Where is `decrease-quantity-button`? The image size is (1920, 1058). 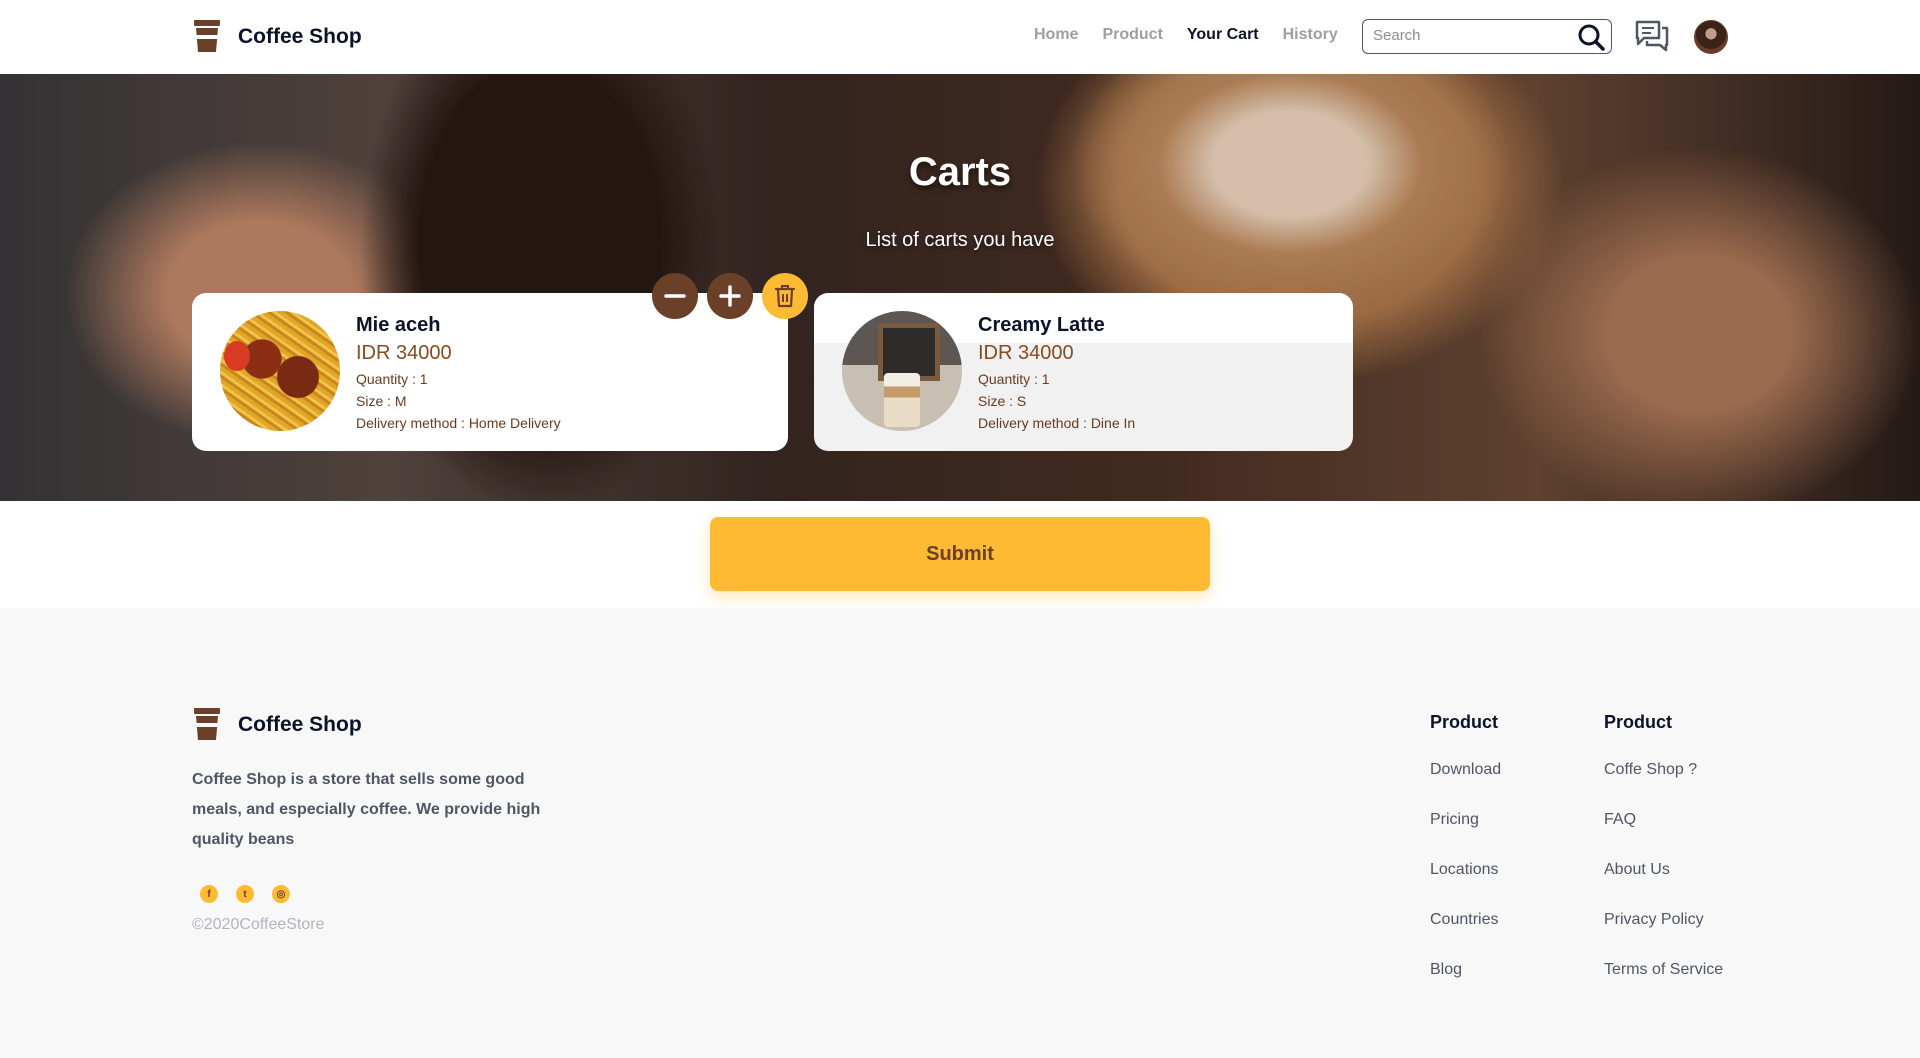 decrease-quantity-button is located at coordinates (675, 296).